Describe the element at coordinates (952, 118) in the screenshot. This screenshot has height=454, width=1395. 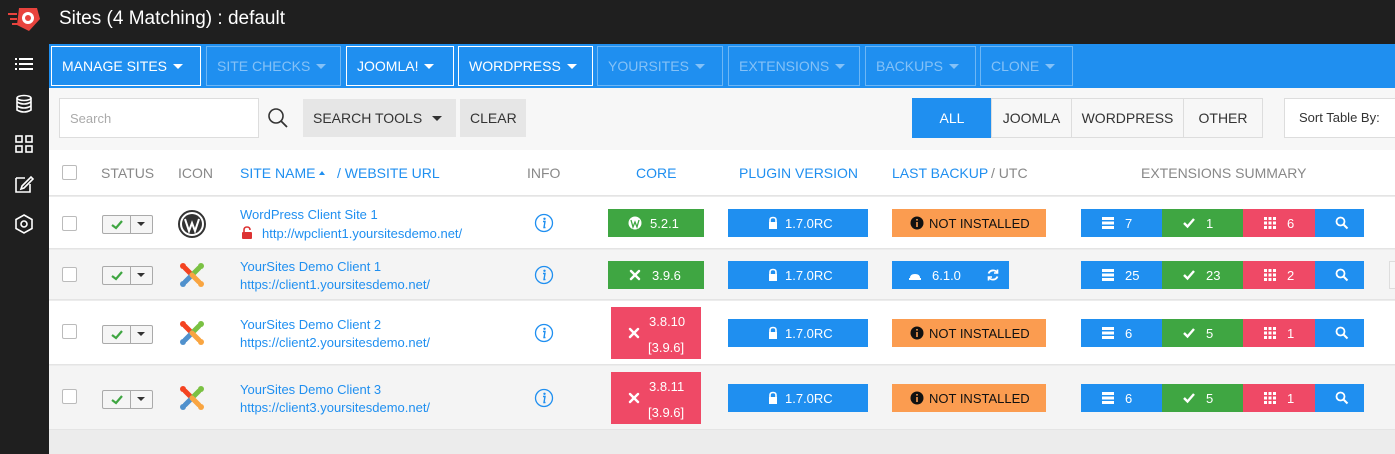
I see `filter-all-button: ALL` at that location.